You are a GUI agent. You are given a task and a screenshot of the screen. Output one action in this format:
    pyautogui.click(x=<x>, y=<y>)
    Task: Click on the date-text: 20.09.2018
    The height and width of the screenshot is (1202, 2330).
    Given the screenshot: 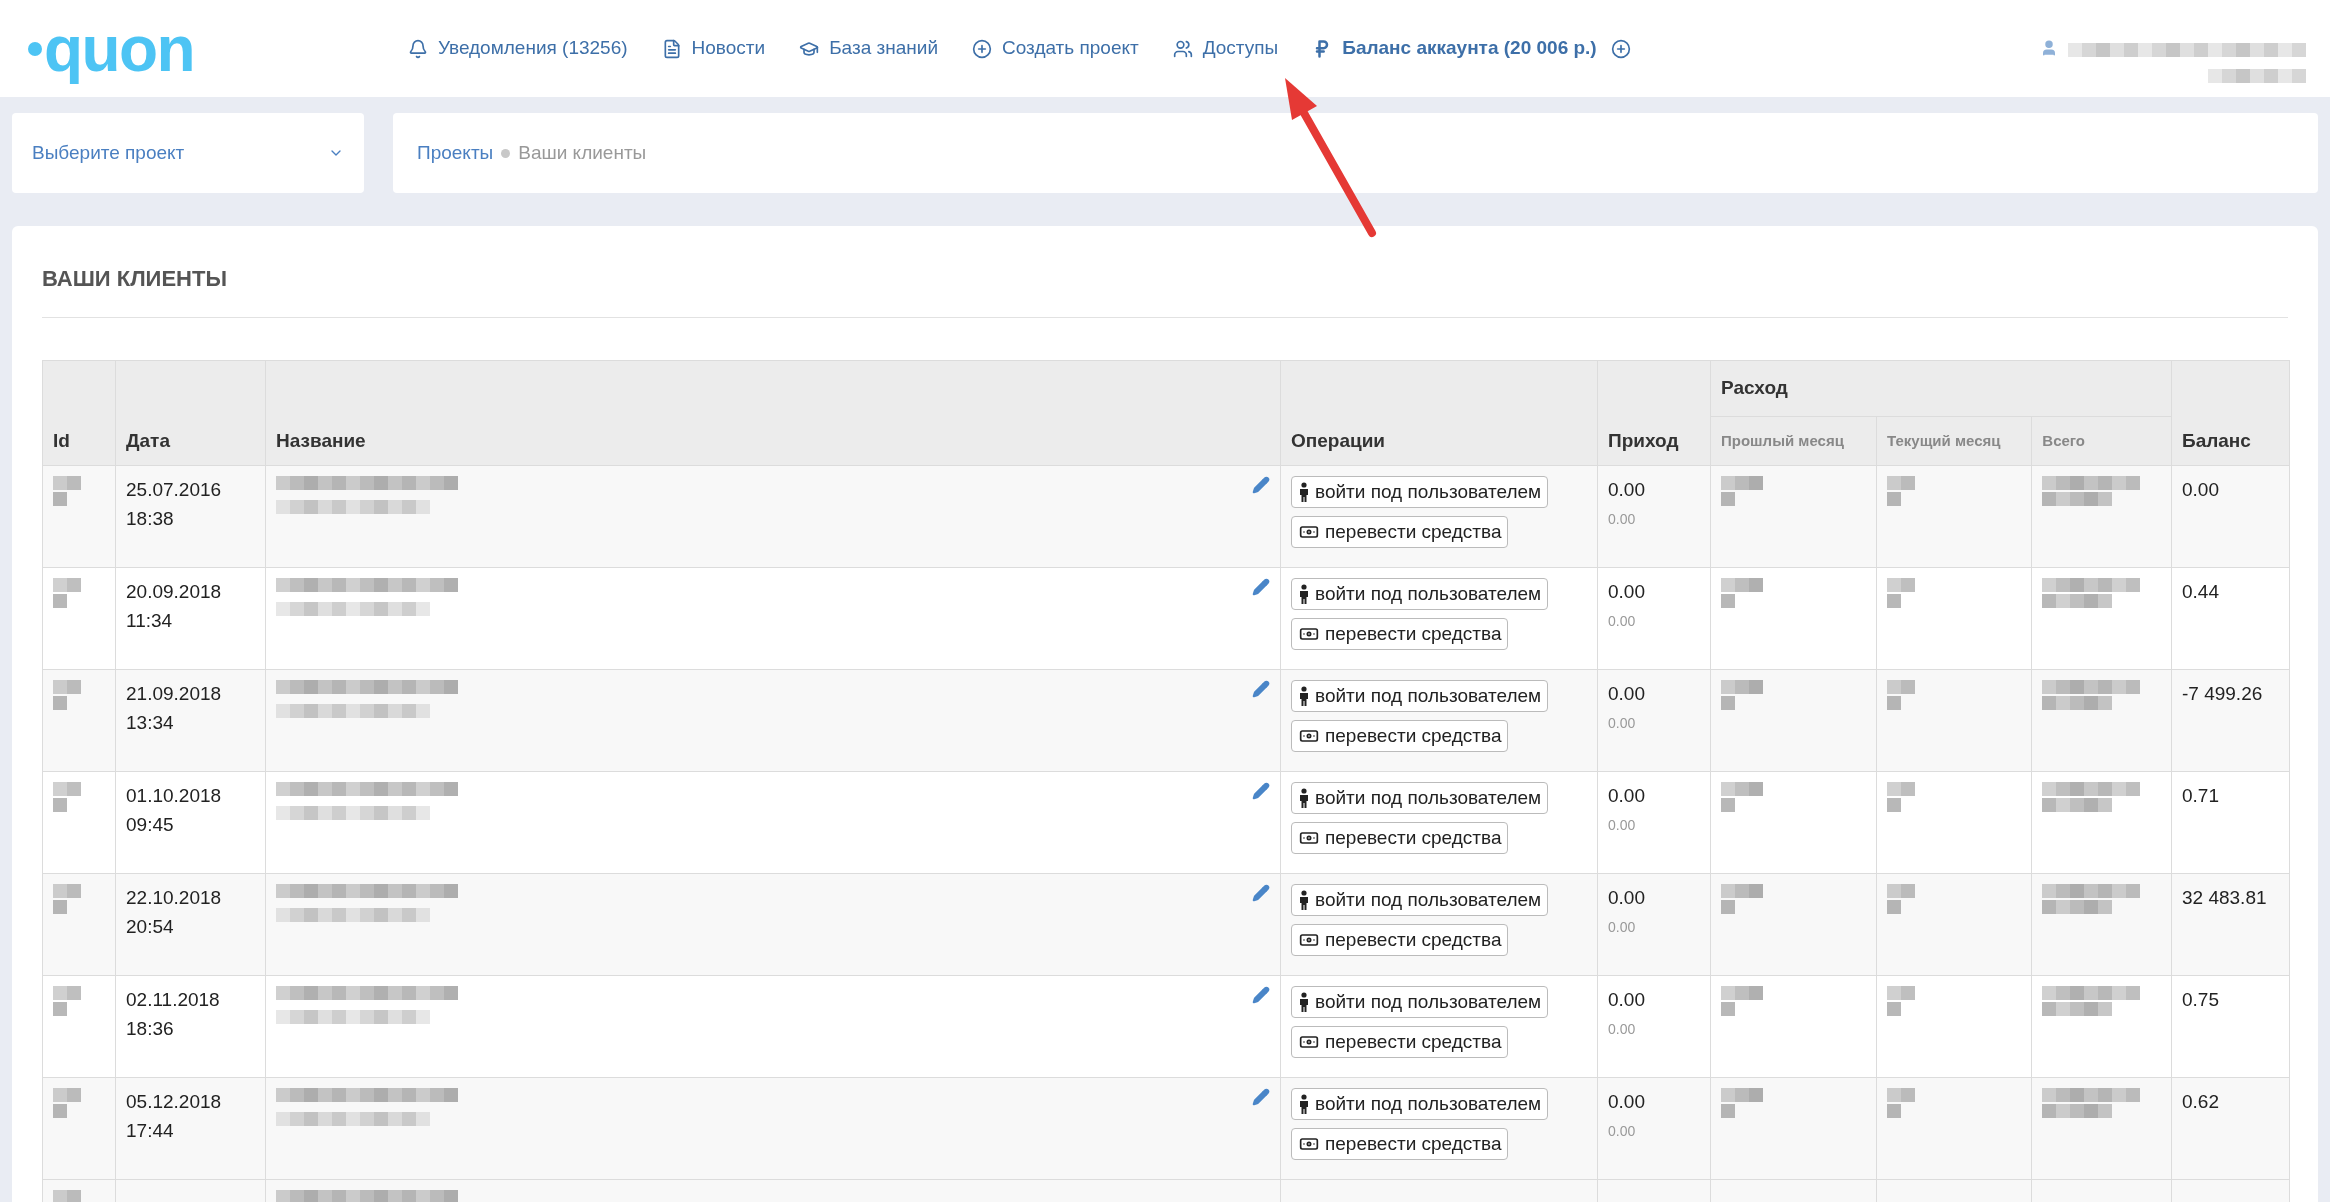 What is the action you would take?
    pyautogui.click(x=174, y=592)
    